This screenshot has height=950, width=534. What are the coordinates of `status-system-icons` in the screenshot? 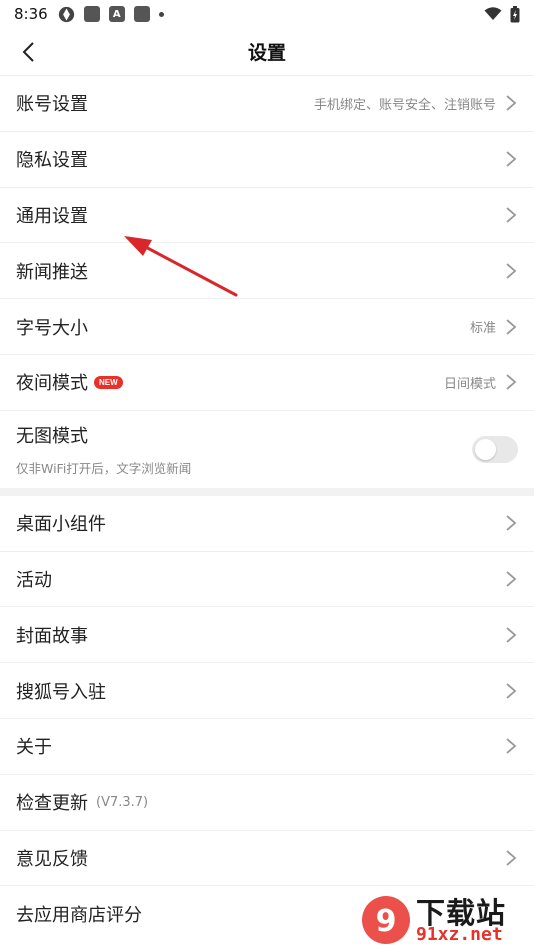 It's located at (502, 14).